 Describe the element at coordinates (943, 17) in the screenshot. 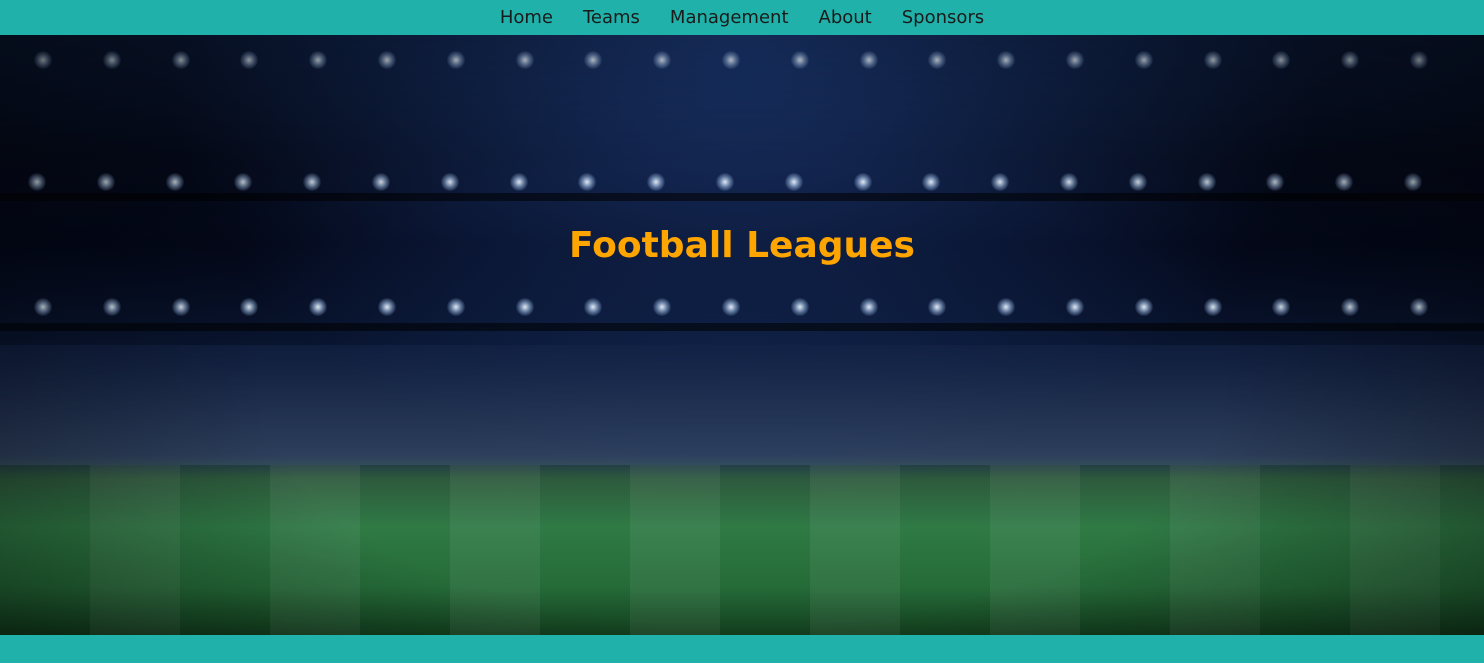

I see `nav-link-sponsors: Sponsors` at that location.